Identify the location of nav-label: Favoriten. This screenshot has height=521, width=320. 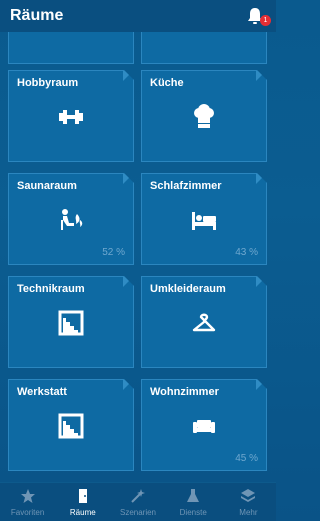
(27, 512).